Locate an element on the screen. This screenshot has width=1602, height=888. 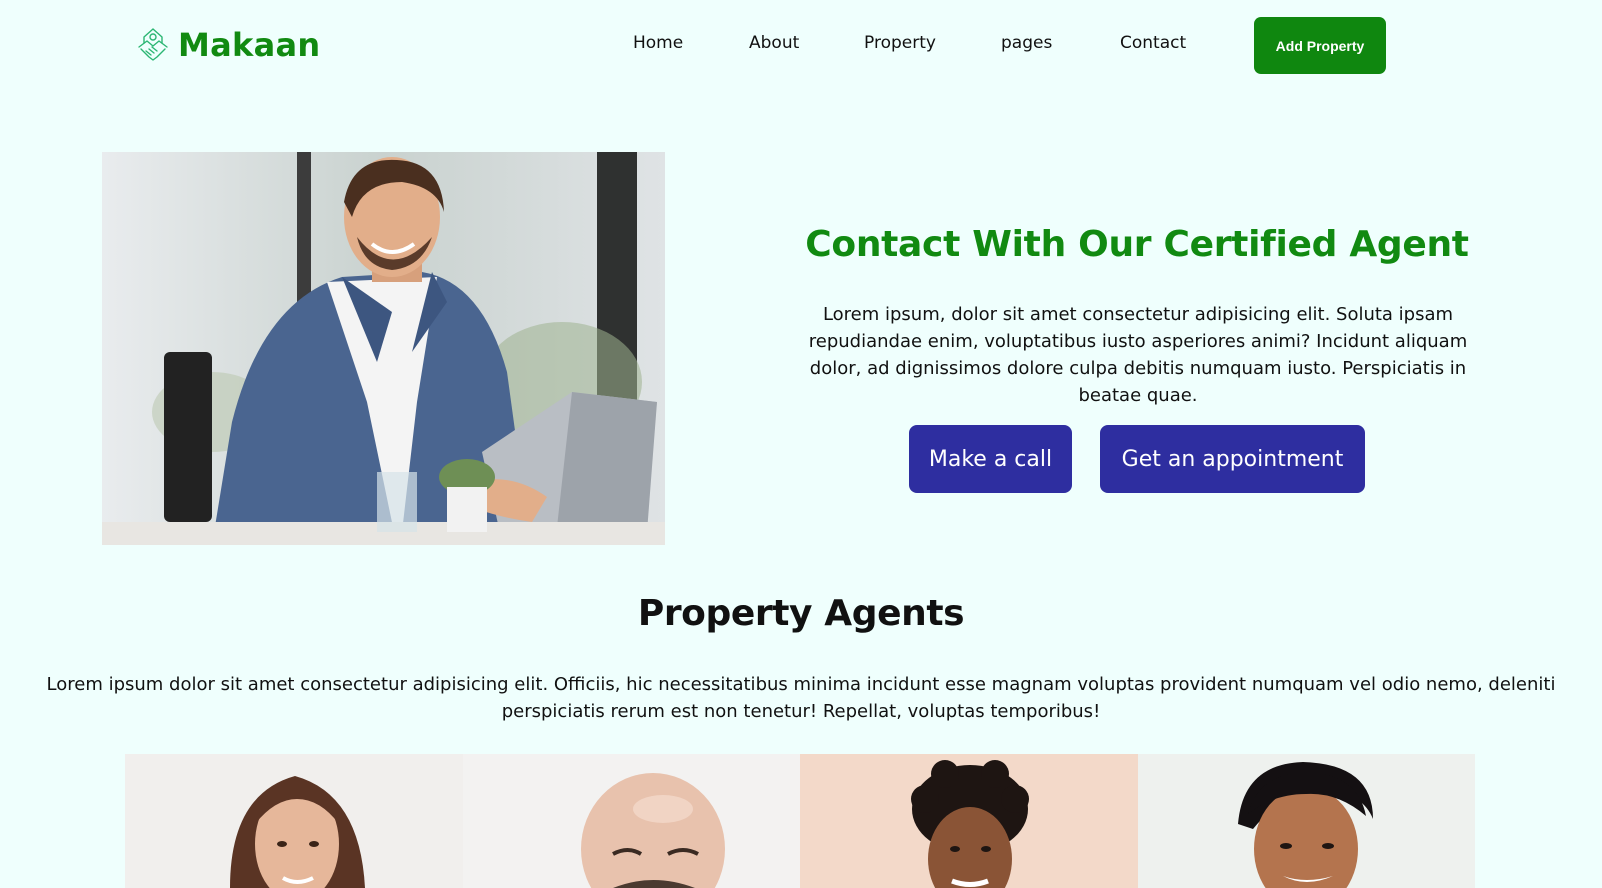
nav-item-contact: Contact is located at coordinates (1190, 43).